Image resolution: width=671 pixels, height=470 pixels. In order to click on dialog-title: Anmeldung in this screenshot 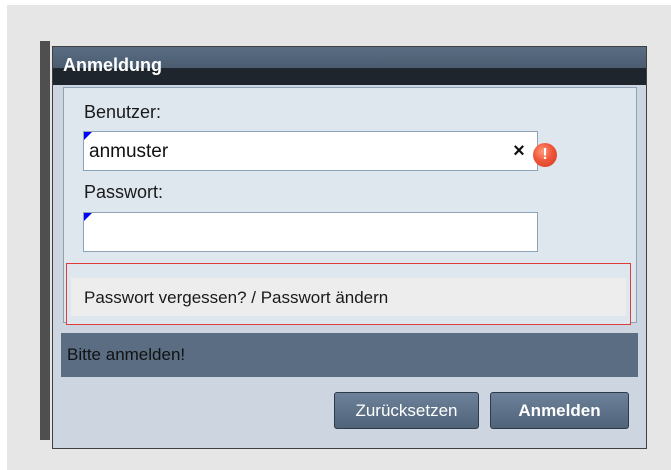, I will do `click(349, 66)`.